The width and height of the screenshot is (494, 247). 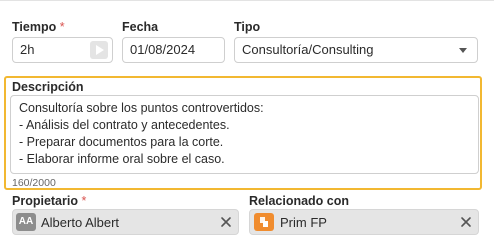 I want to click on document-icon, so click(x=264, y=222).